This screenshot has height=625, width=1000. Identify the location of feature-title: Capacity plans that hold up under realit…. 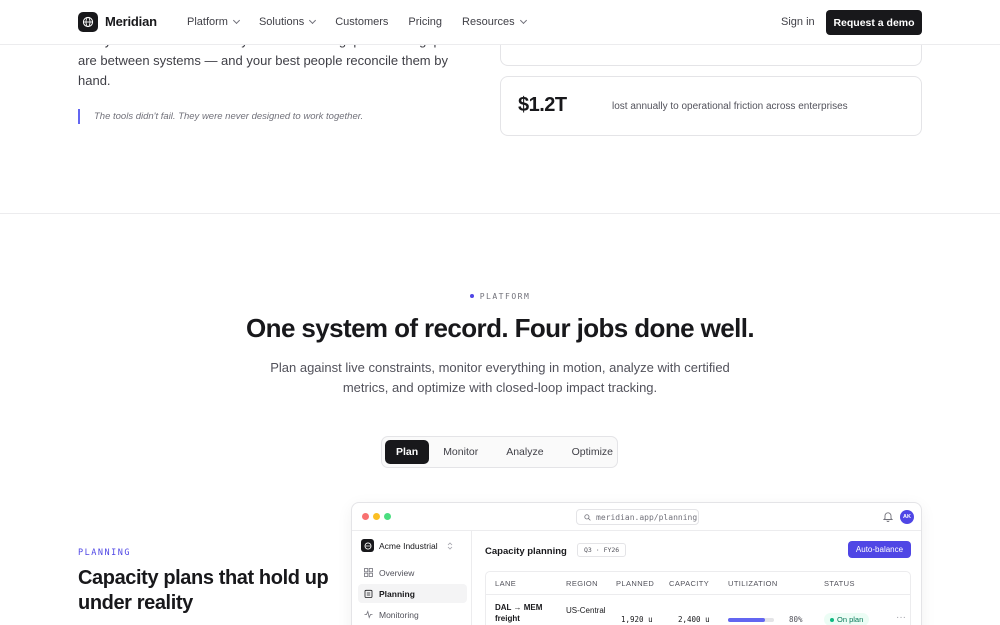
(203, 590).